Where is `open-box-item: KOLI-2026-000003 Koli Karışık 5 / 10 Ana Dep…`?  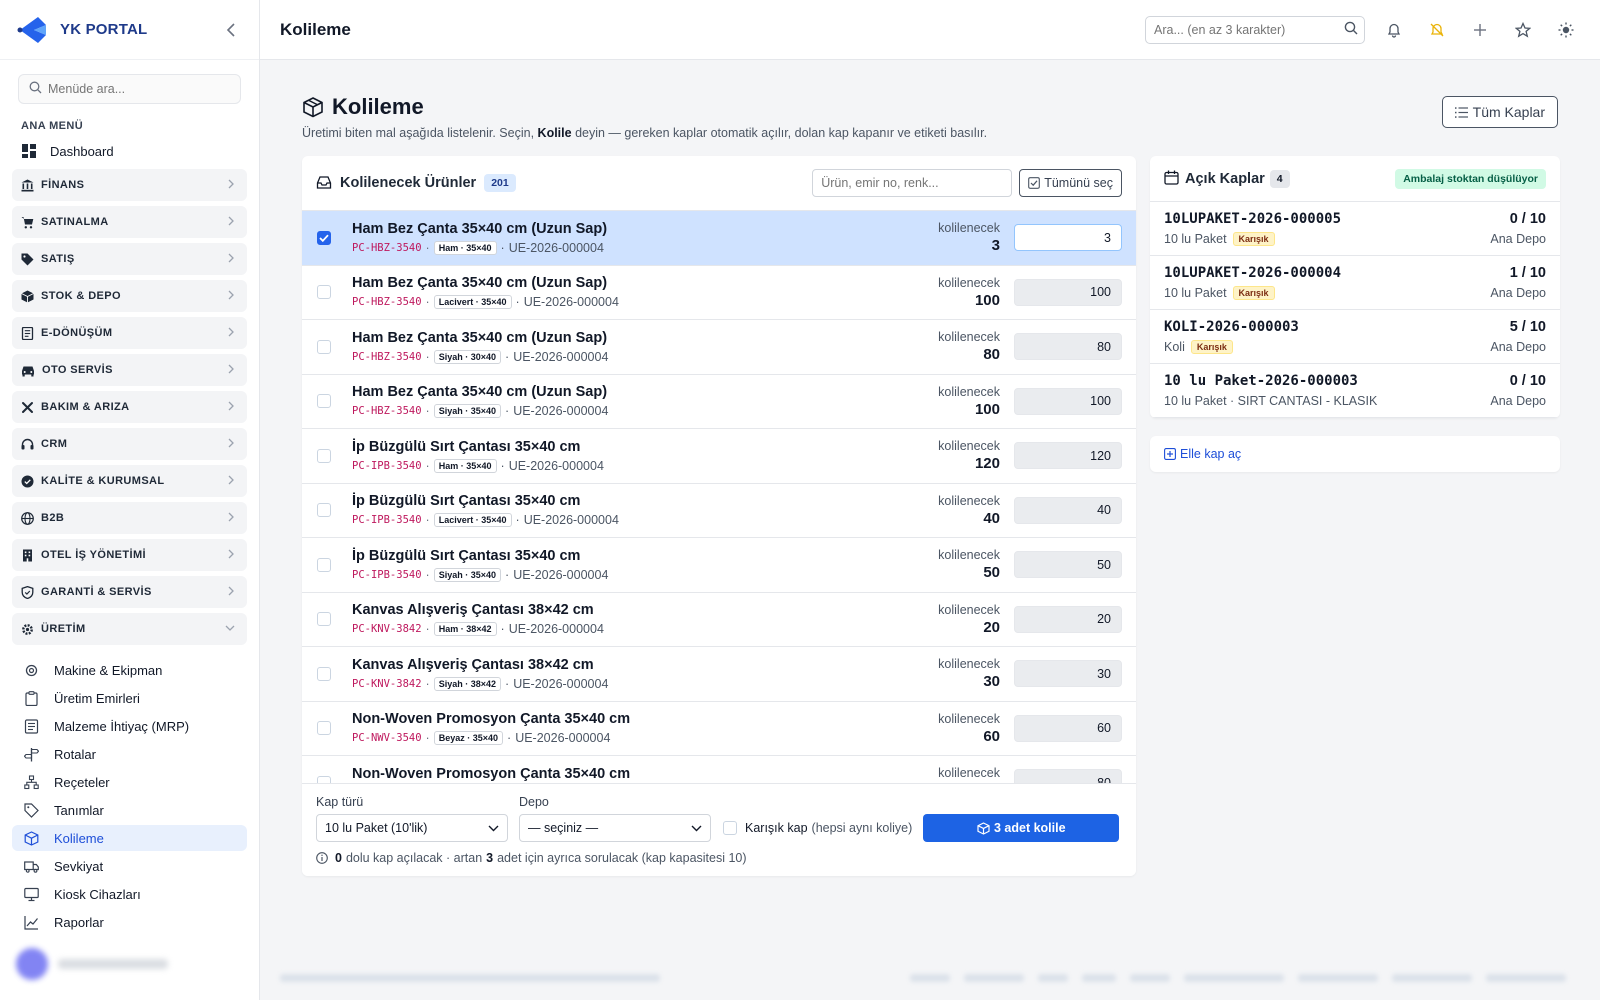 open-box-item: KOLI-2026-000003 Koli Karışık 5 / 10 Ana Dep… is located at coordinates (1355, 337).